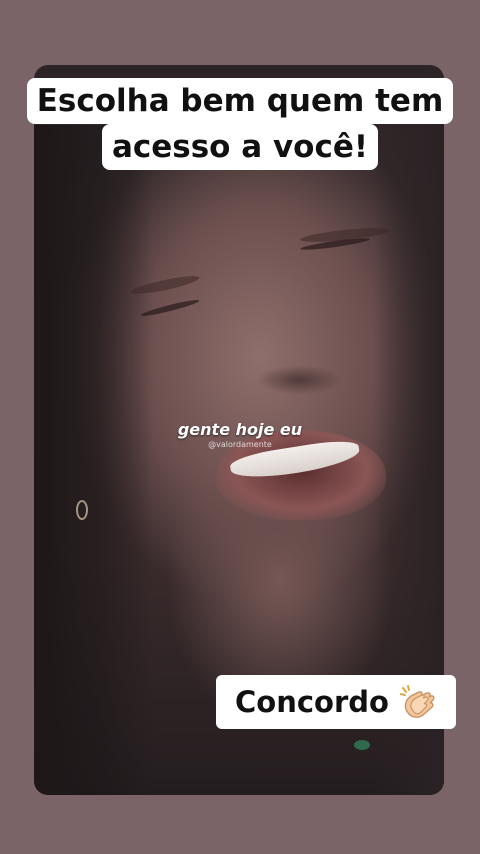 Image resolution: width=480 pixels, height=854 pixels. What do you see at coordinates (417, 702) in the screenshot?
I see `clapping-hands-icon` at bounding box center [417, 702].